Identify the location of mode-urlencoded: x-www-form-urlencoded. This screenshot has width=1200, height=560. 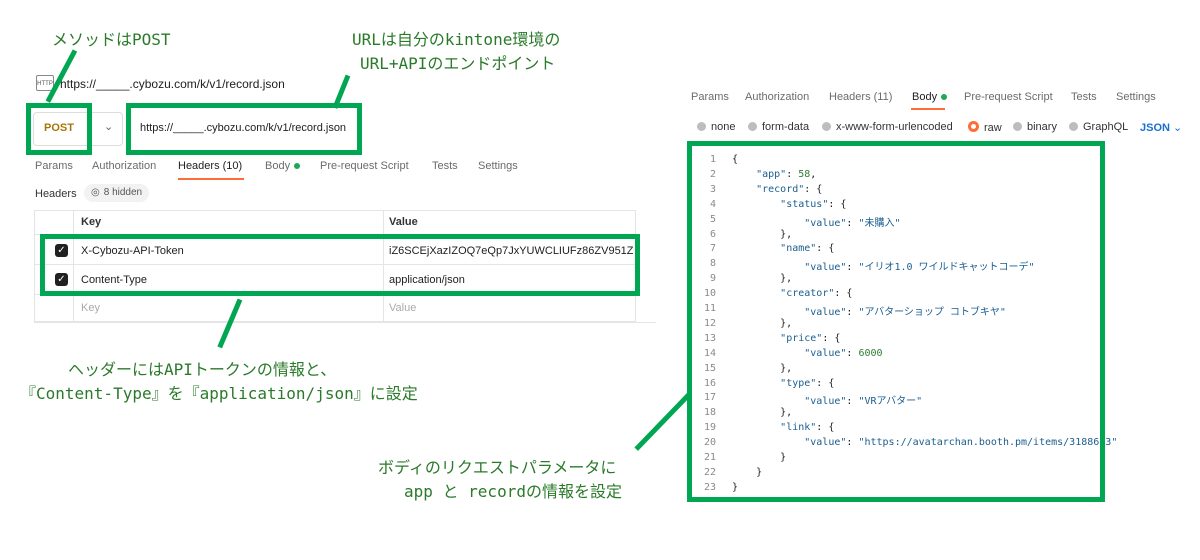
(887, 127).